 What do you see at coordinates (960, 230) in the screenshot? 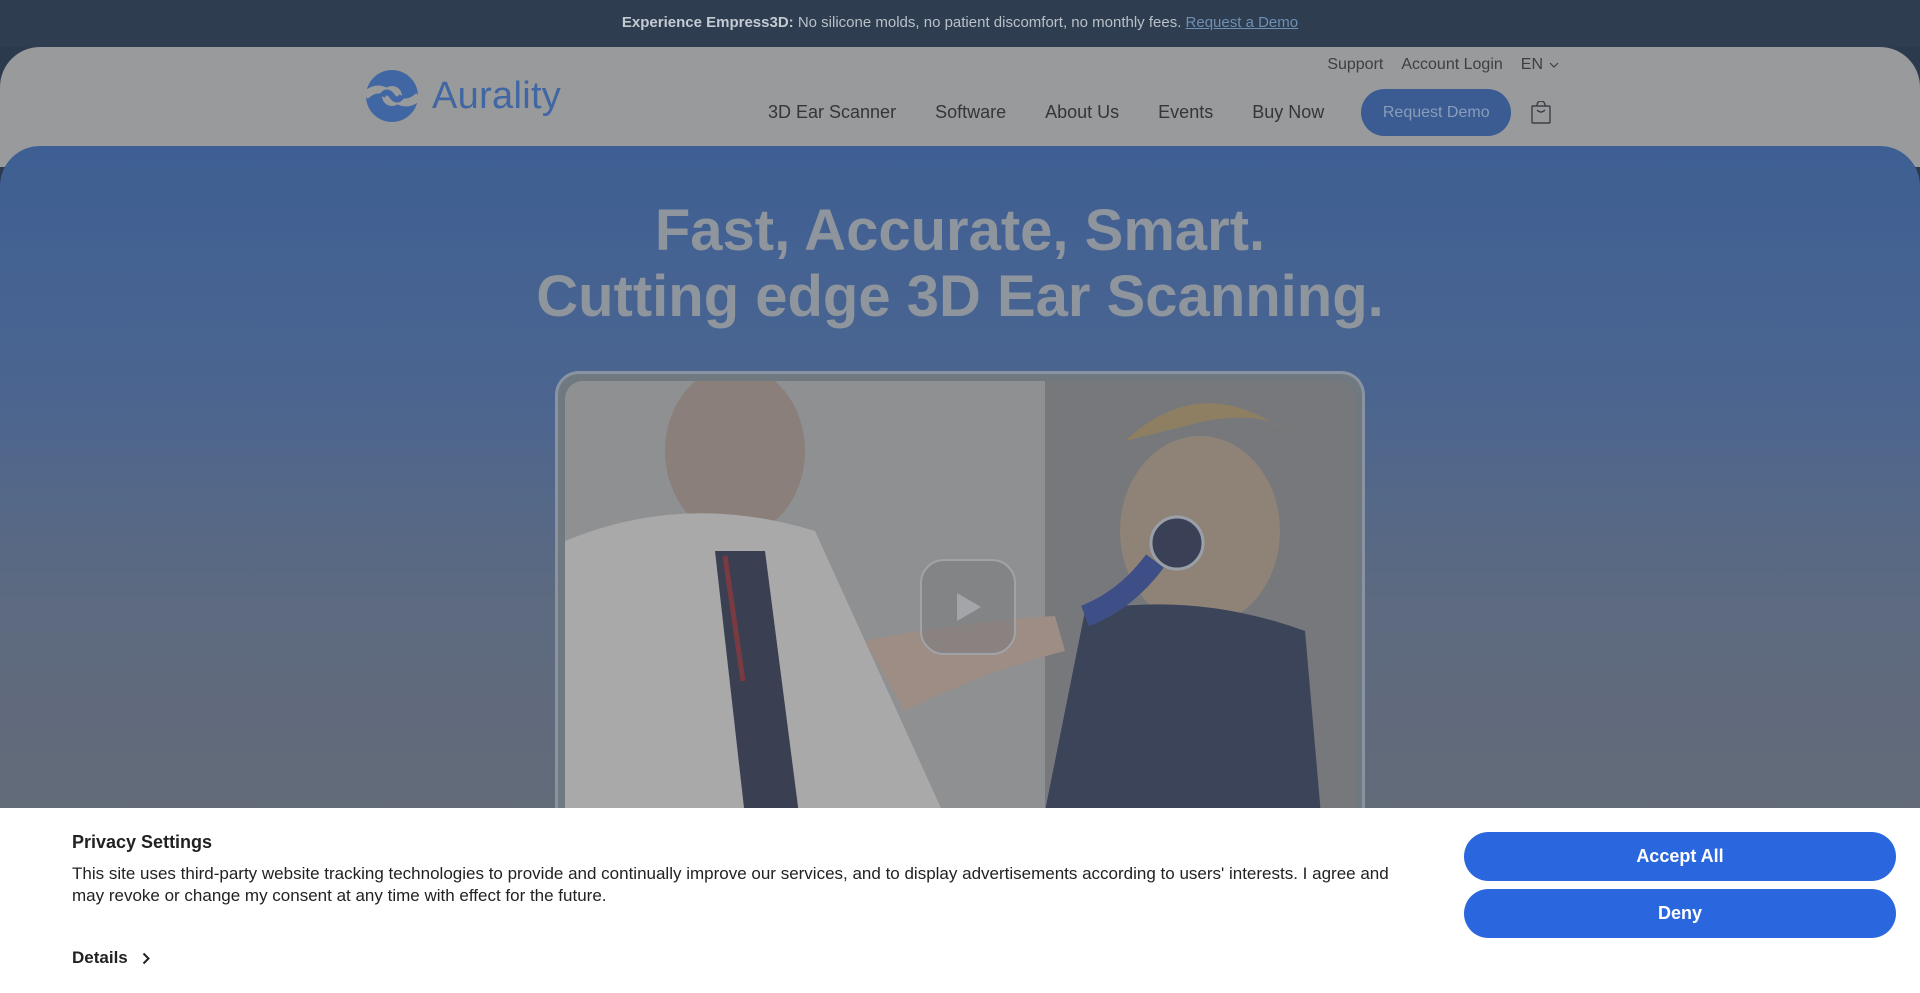
I see `hero-heading-line-1: Fast, Accurate, Smart.` at bounding box center [960, 230].